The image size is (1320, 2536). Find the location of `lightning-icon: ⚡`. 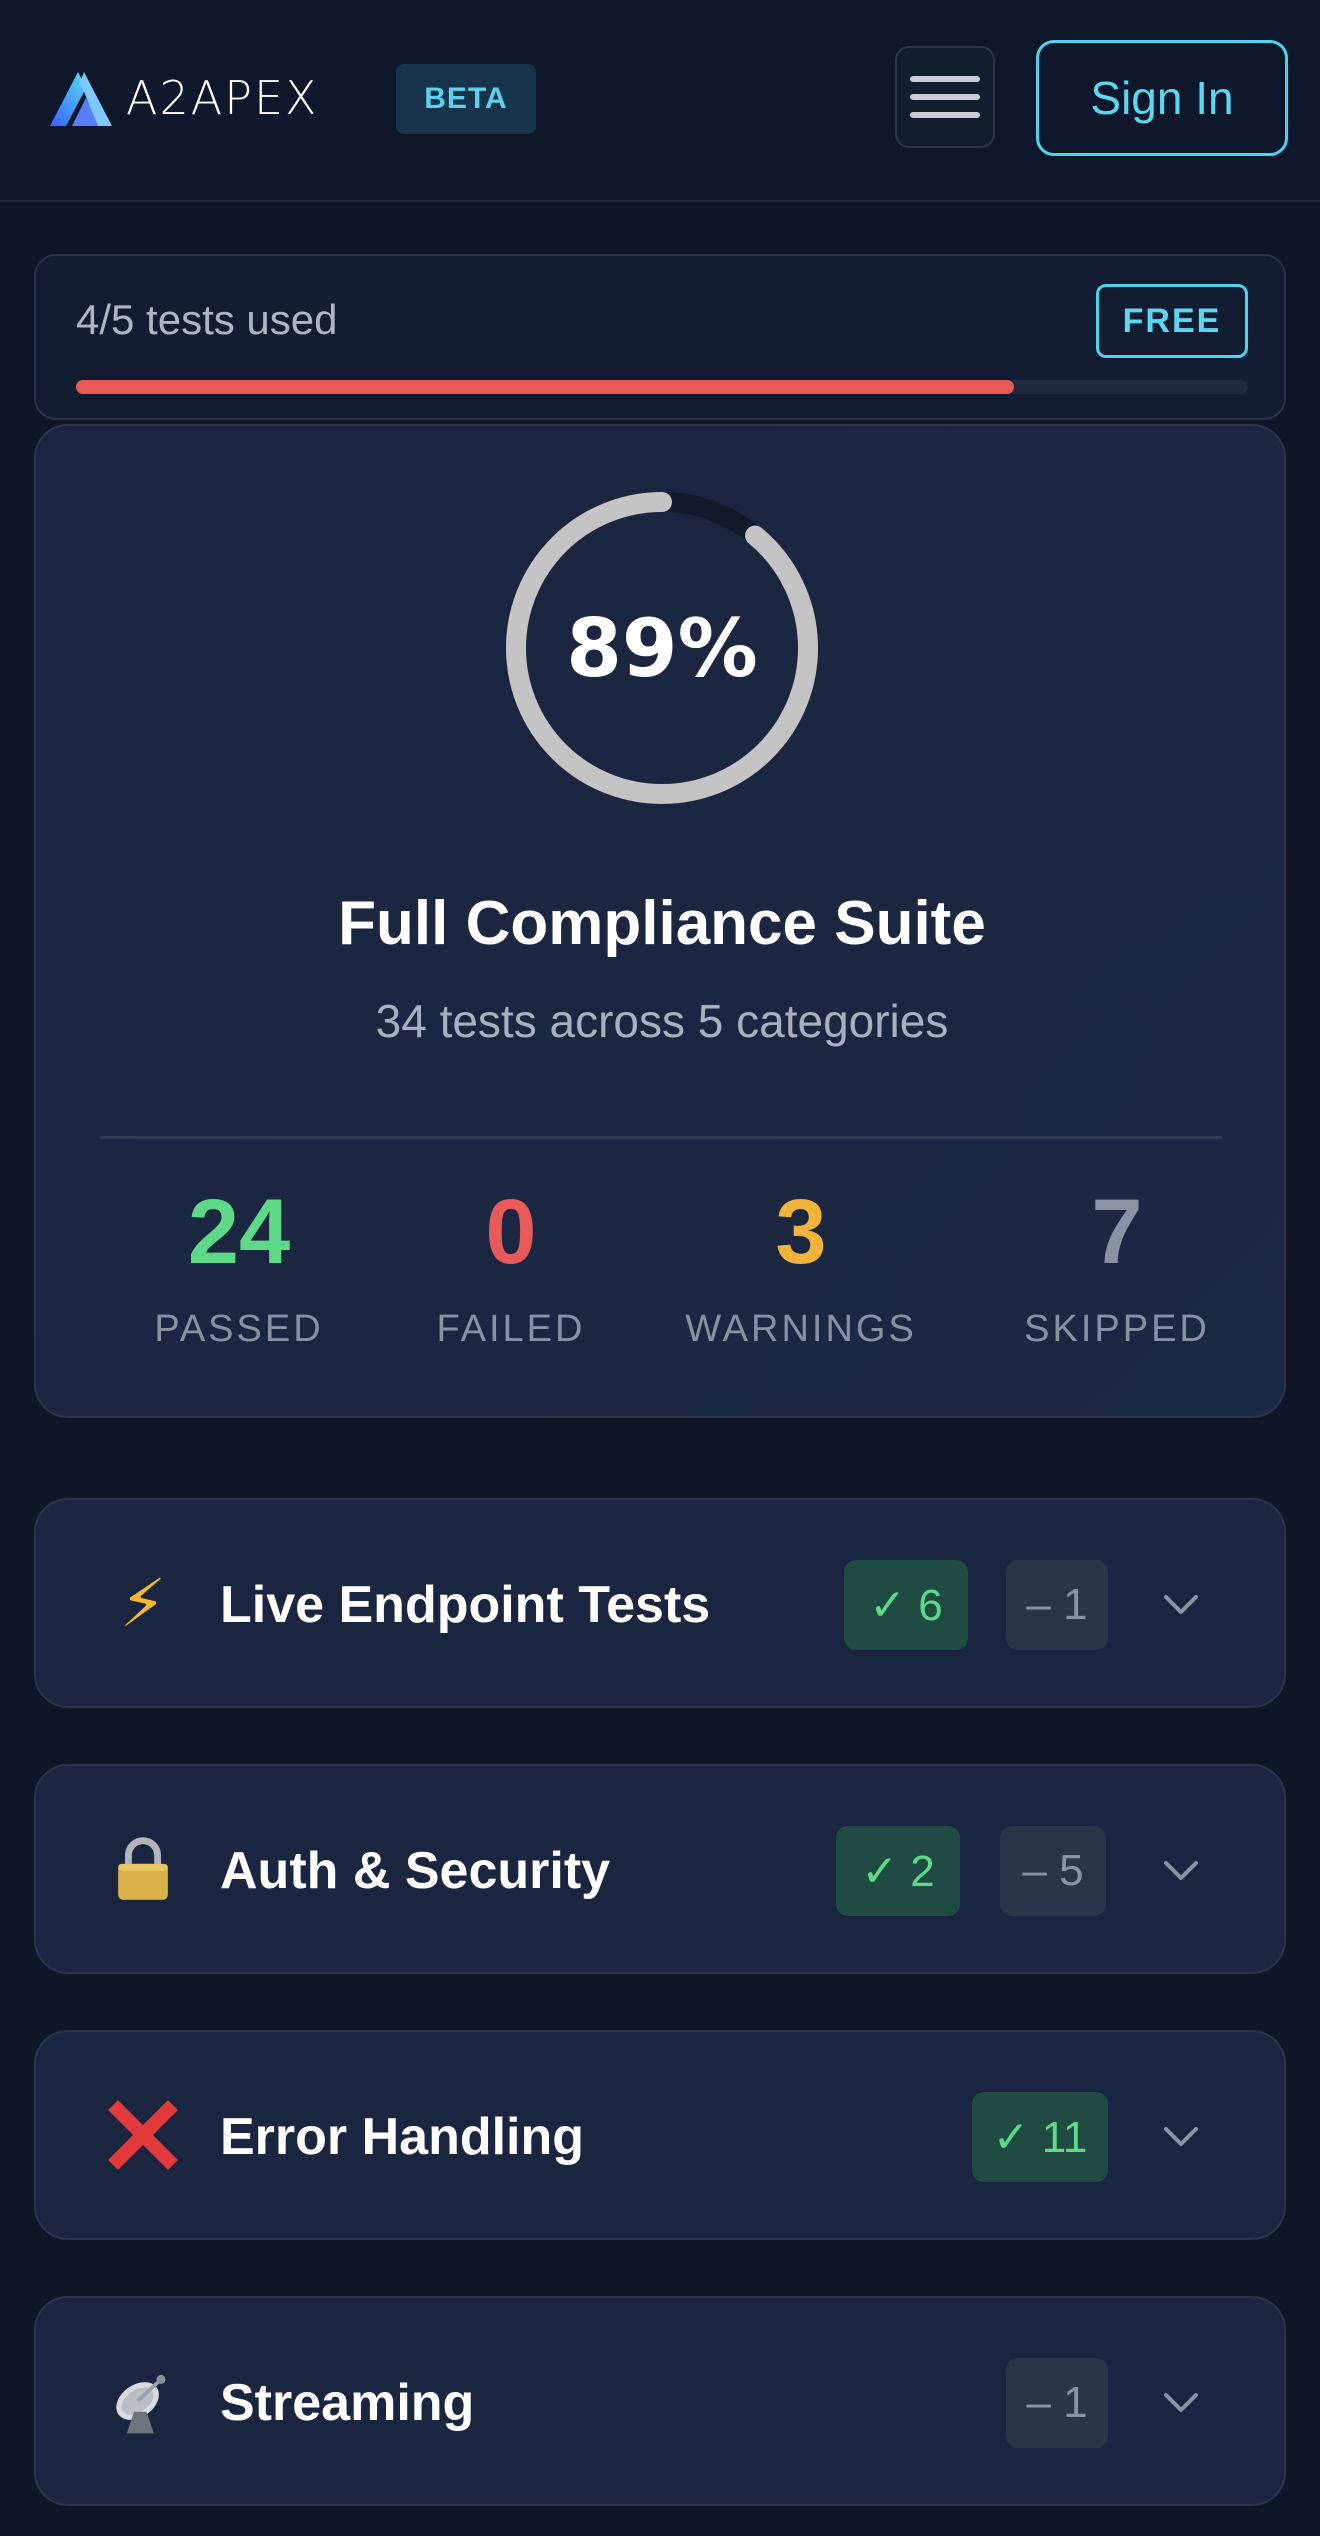

lightning-icon: ⚡ is located at coordinates (143, 1602).